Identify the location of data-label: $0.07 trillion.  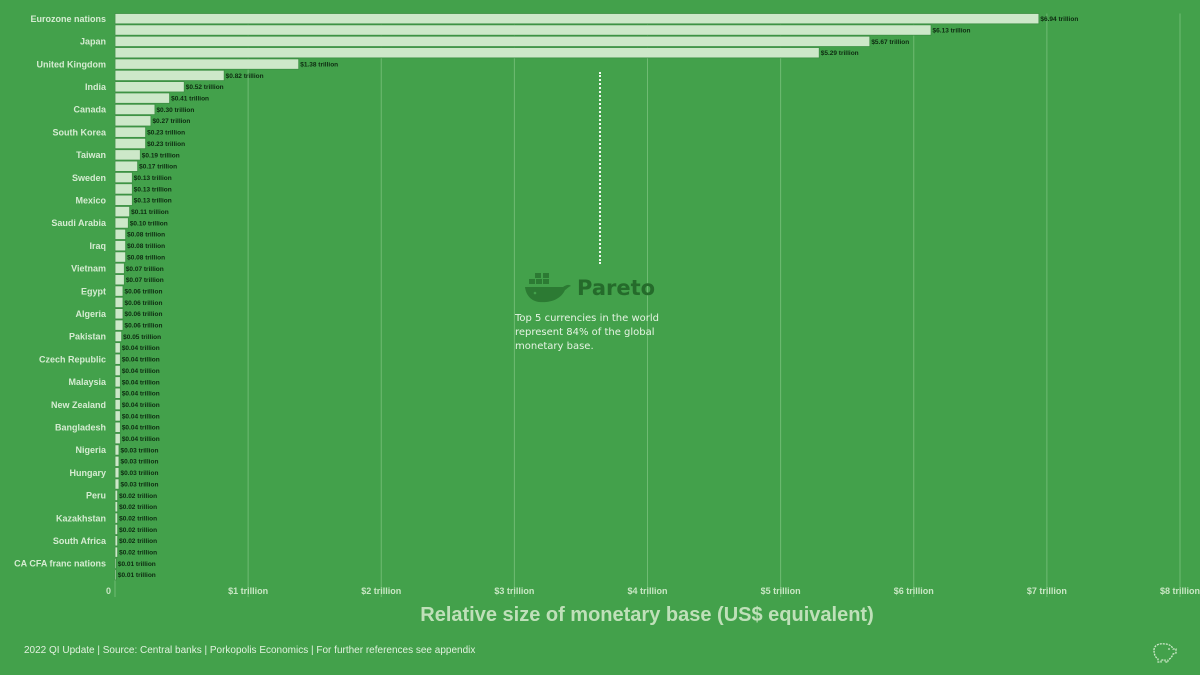
(145, 269).